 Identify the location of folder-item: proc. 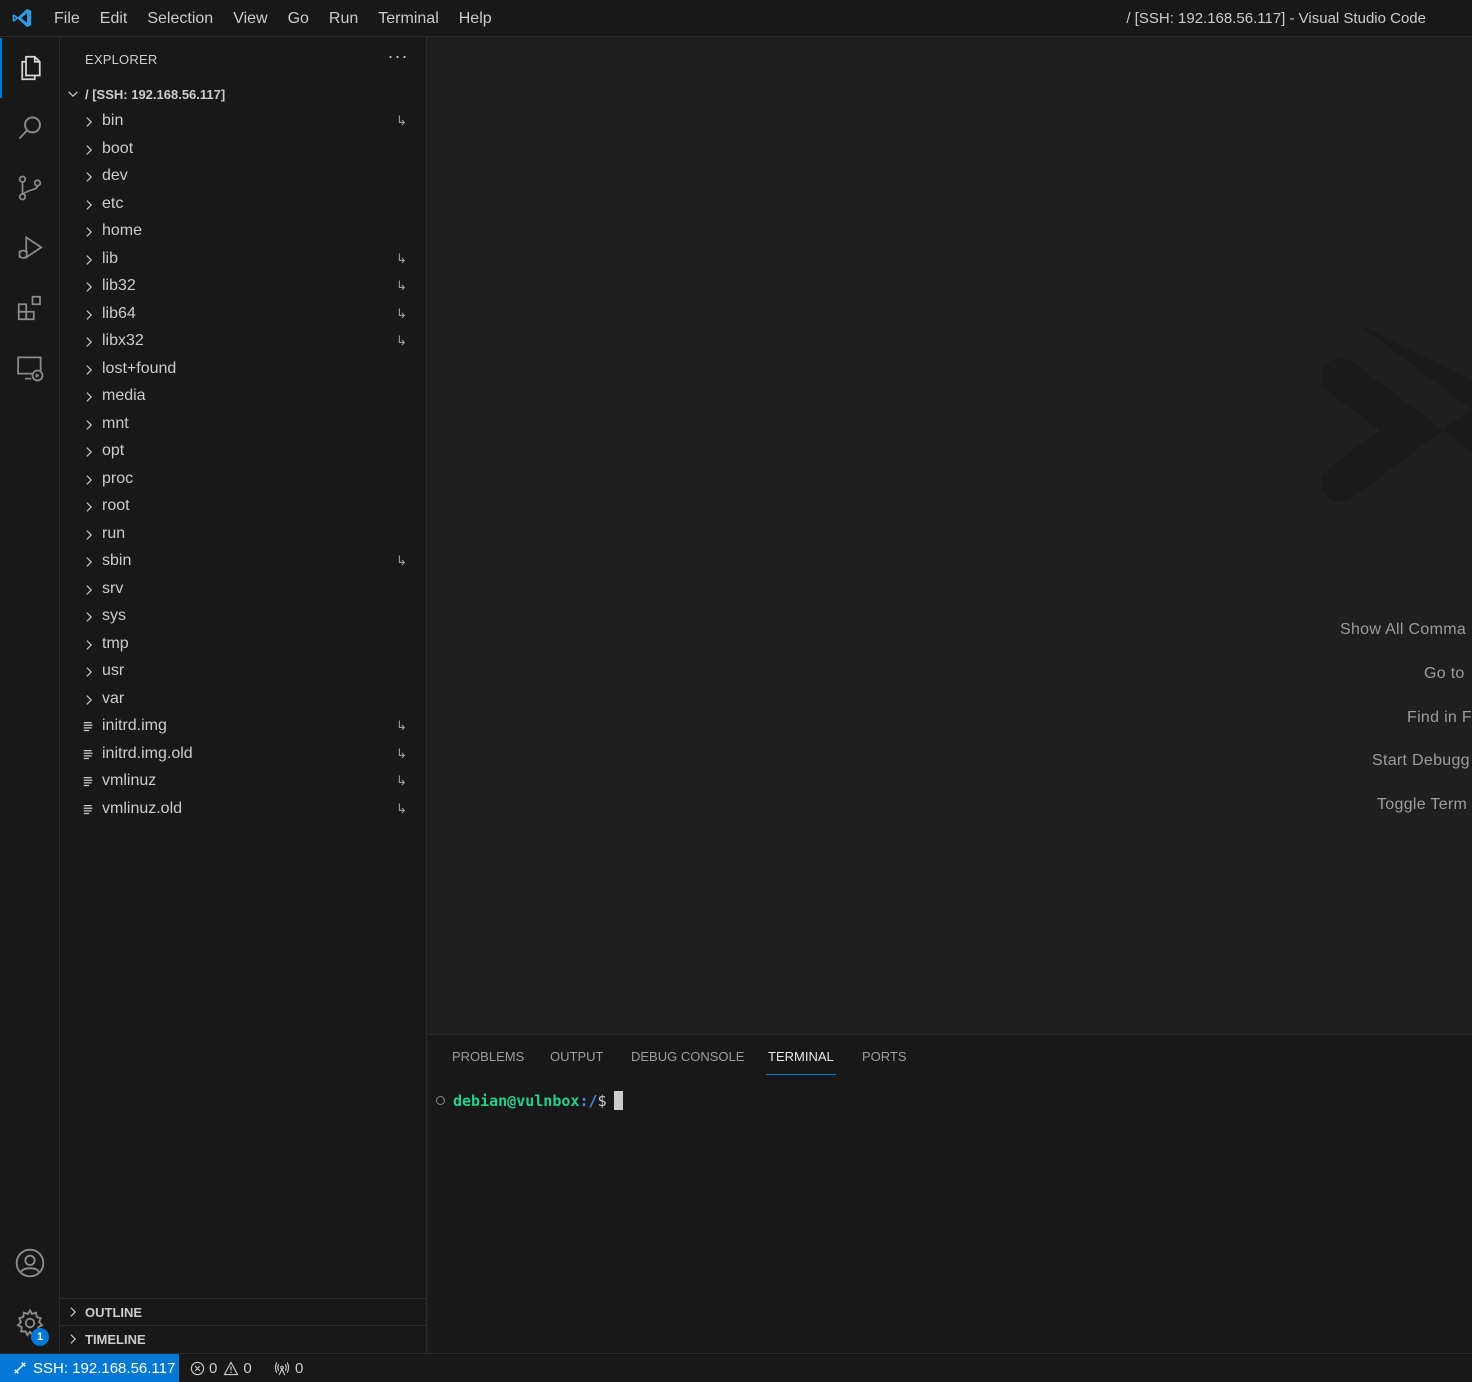
(243, 481).